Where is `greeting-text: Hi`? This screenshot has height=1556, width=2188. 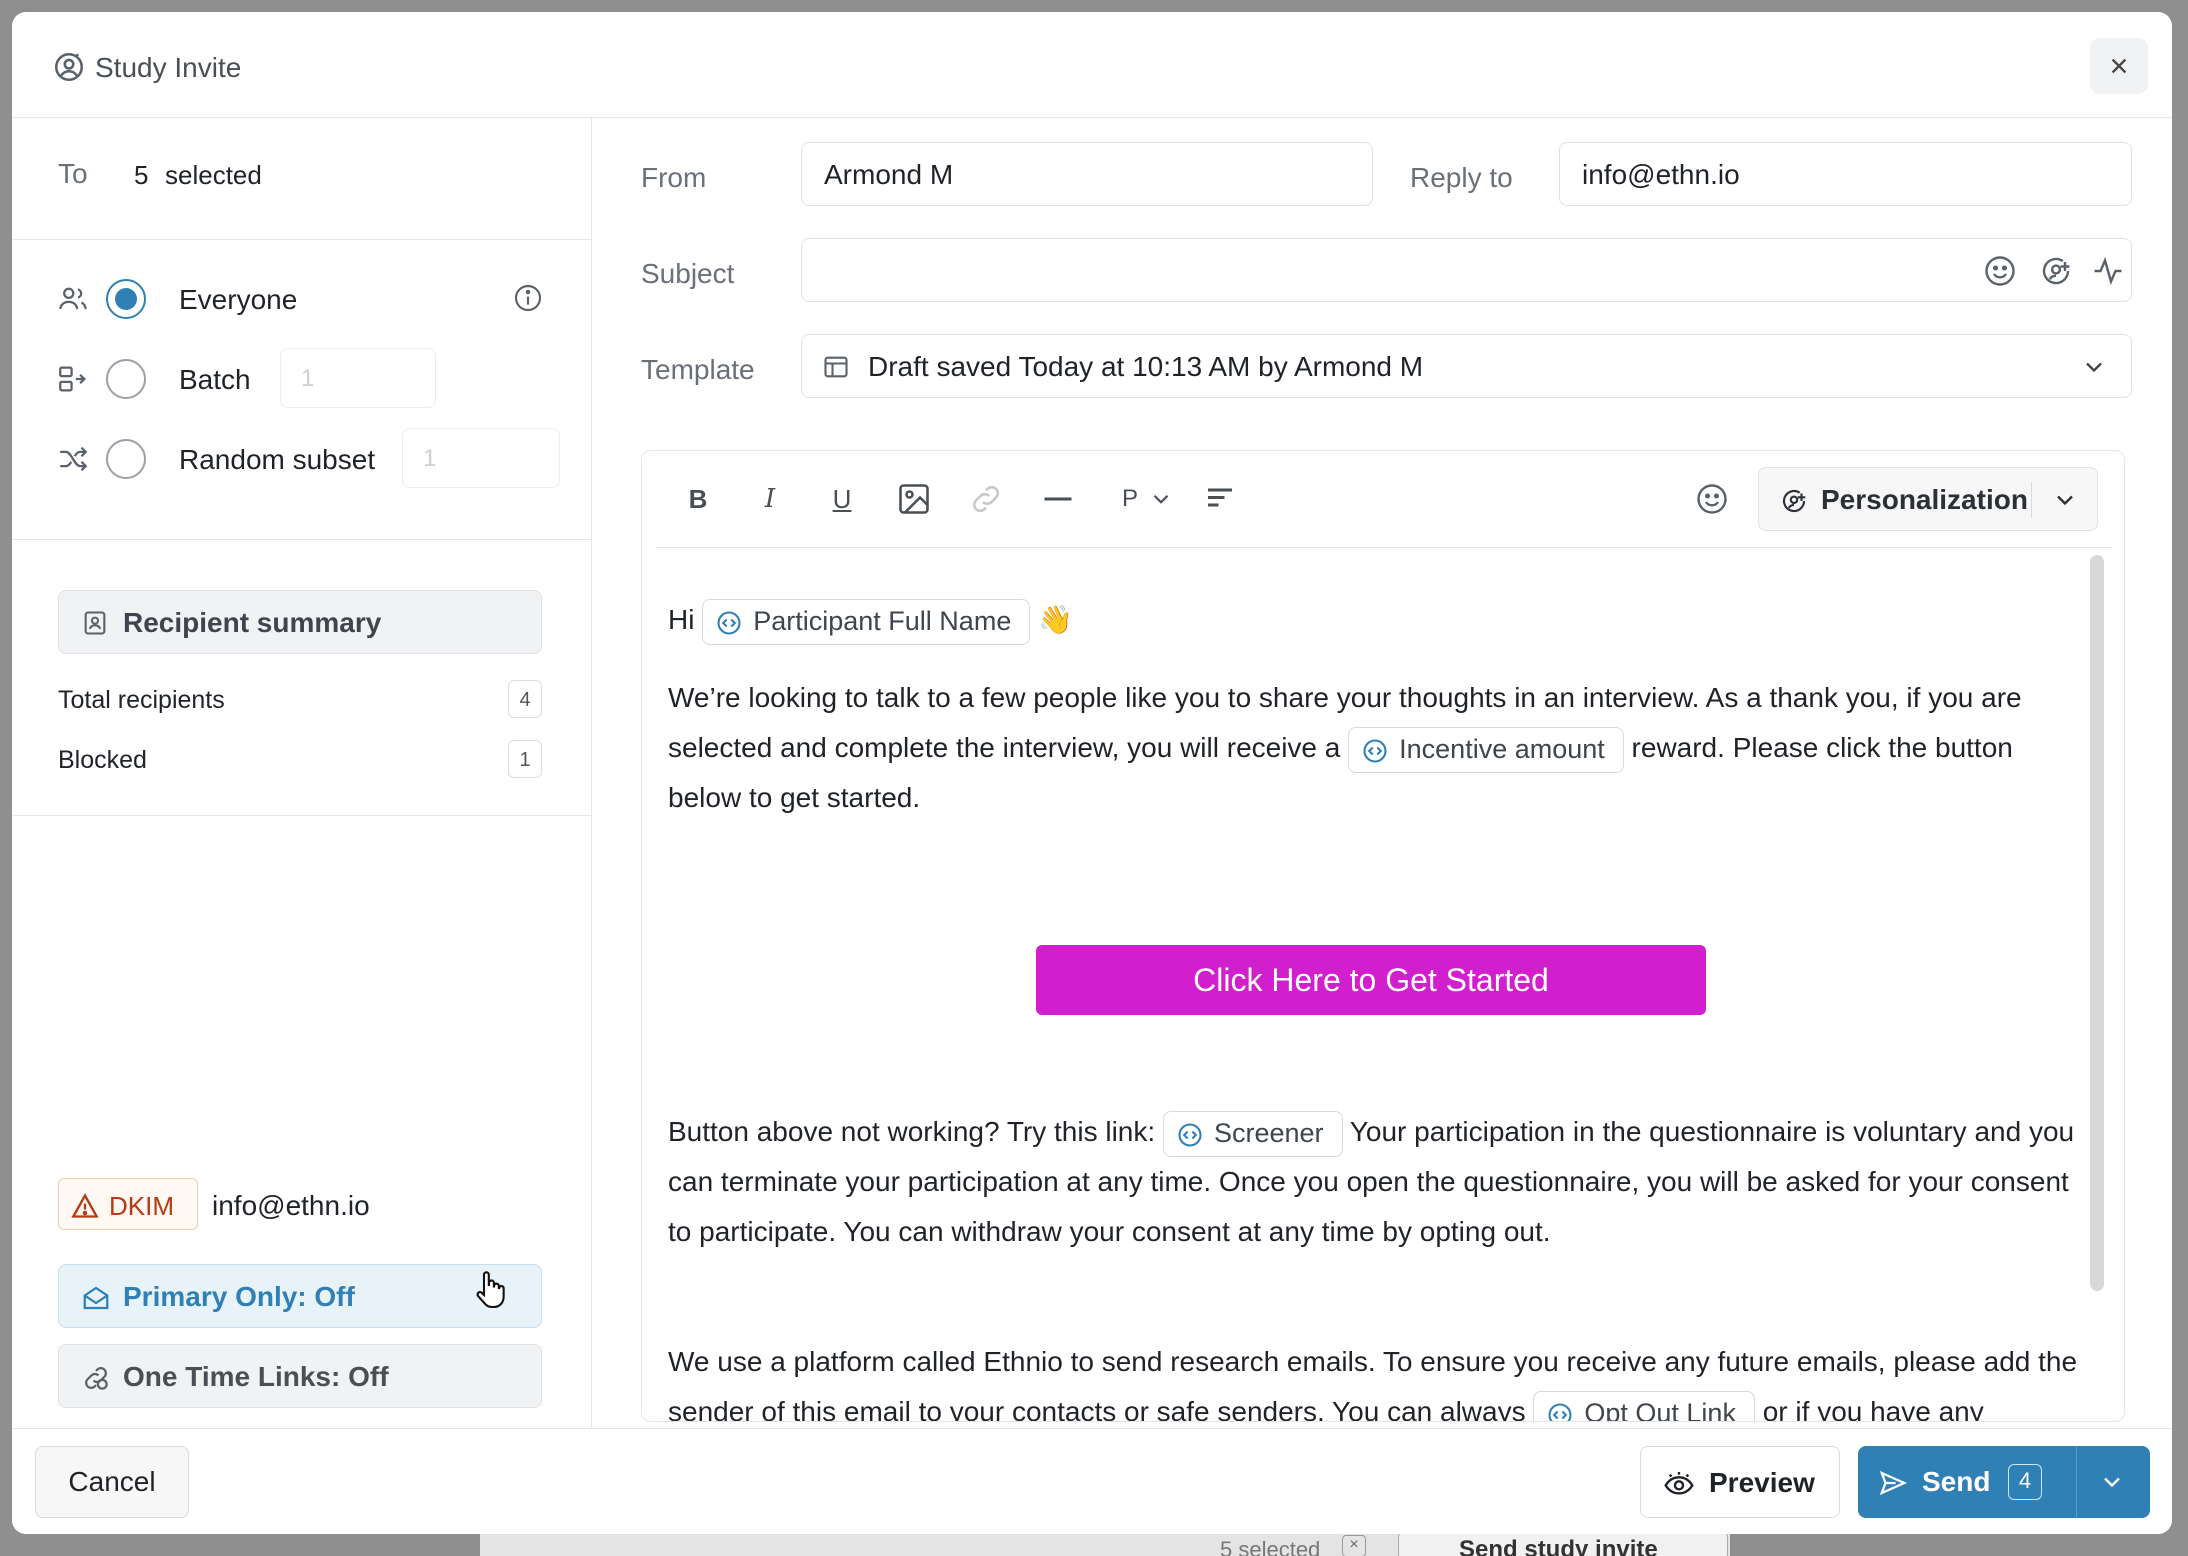 greeting-text: Hi is located at coordinates (681, 619).